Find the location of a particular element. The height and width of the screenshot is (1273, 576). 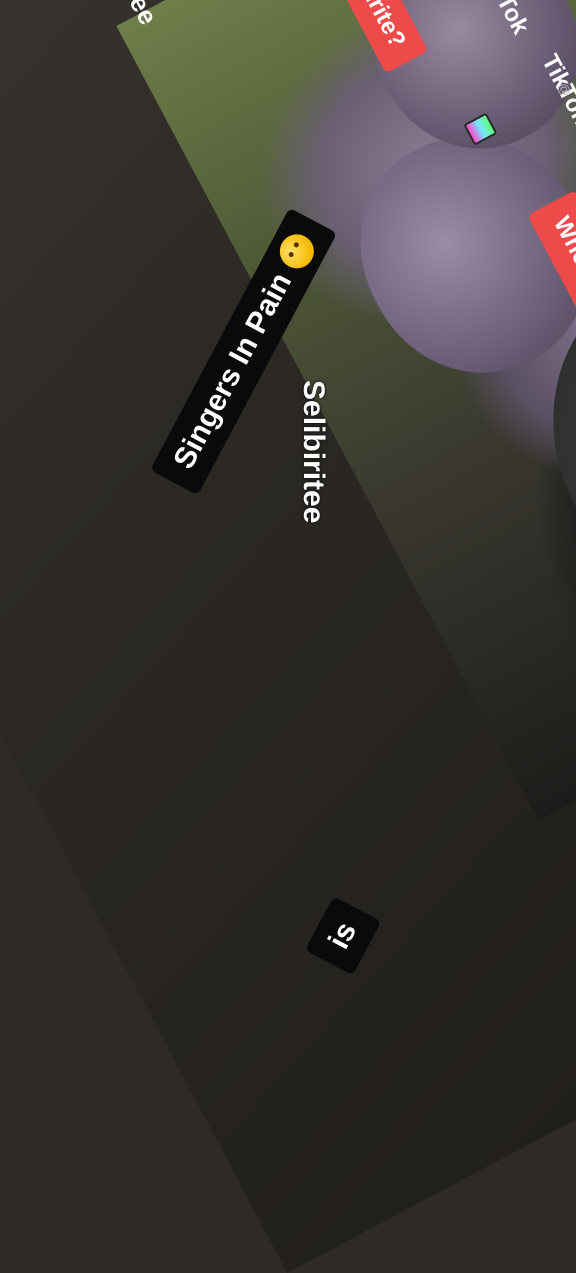

creator-caption: Selibiritee is located at coordinates (313, 452).